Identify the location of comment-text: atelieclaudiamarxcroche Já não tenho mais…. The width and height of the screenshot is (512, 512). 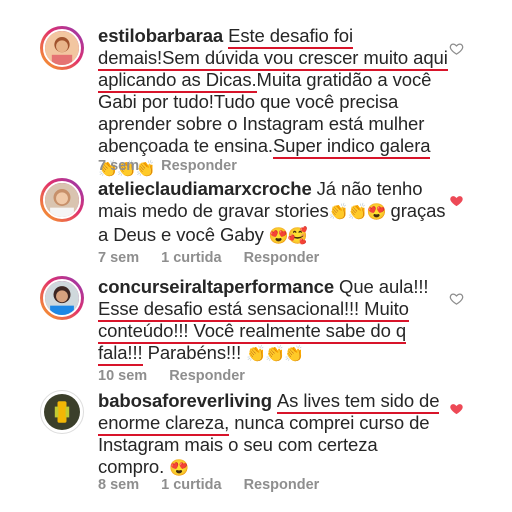
(273, 213).